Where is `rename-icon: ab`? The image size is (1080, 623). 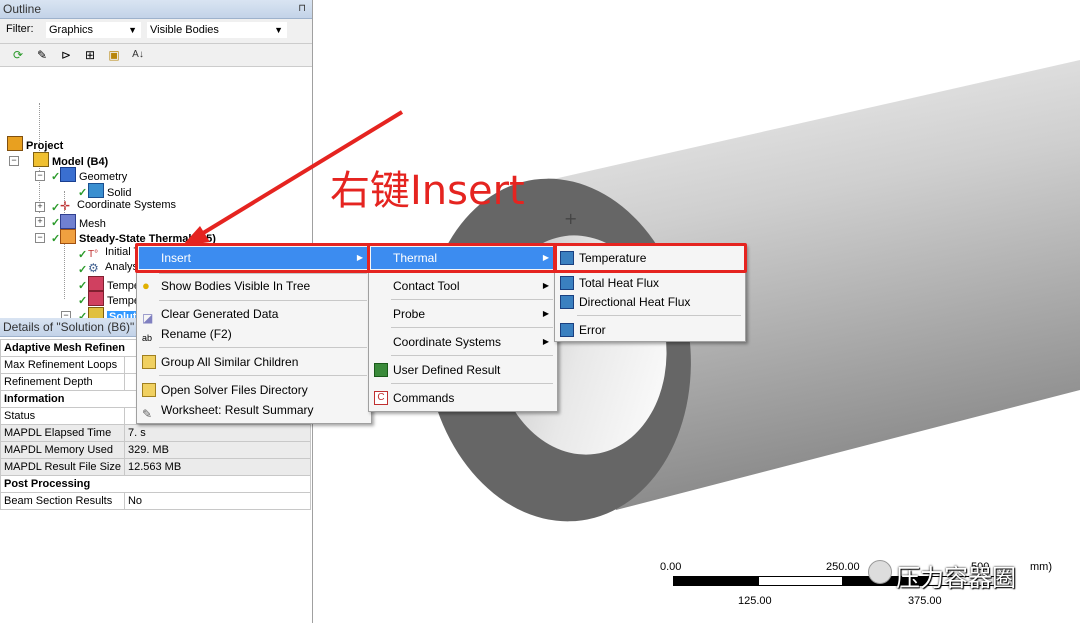
rename-icon: ab is located at coordinates (147, 338).